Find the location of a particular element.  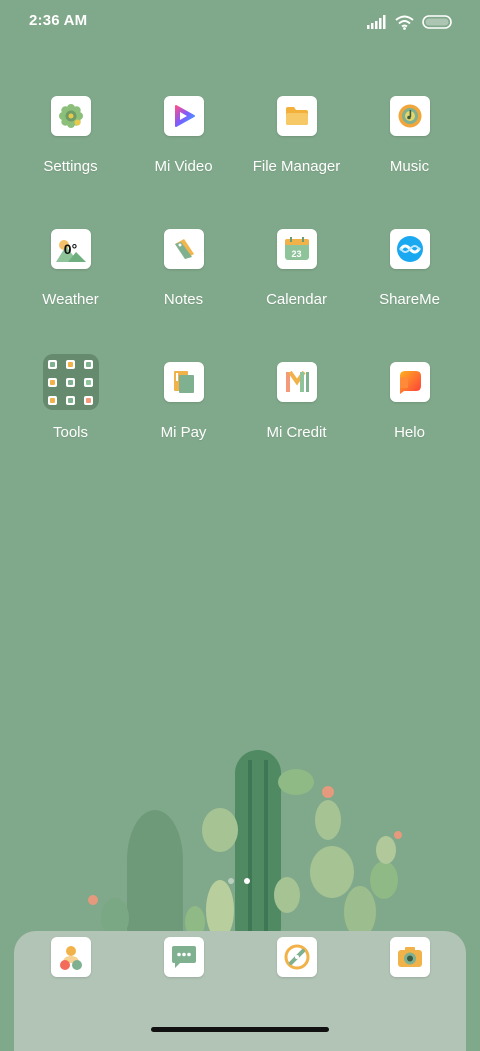

mi-pay-icon is located at coordinates (183, 382).